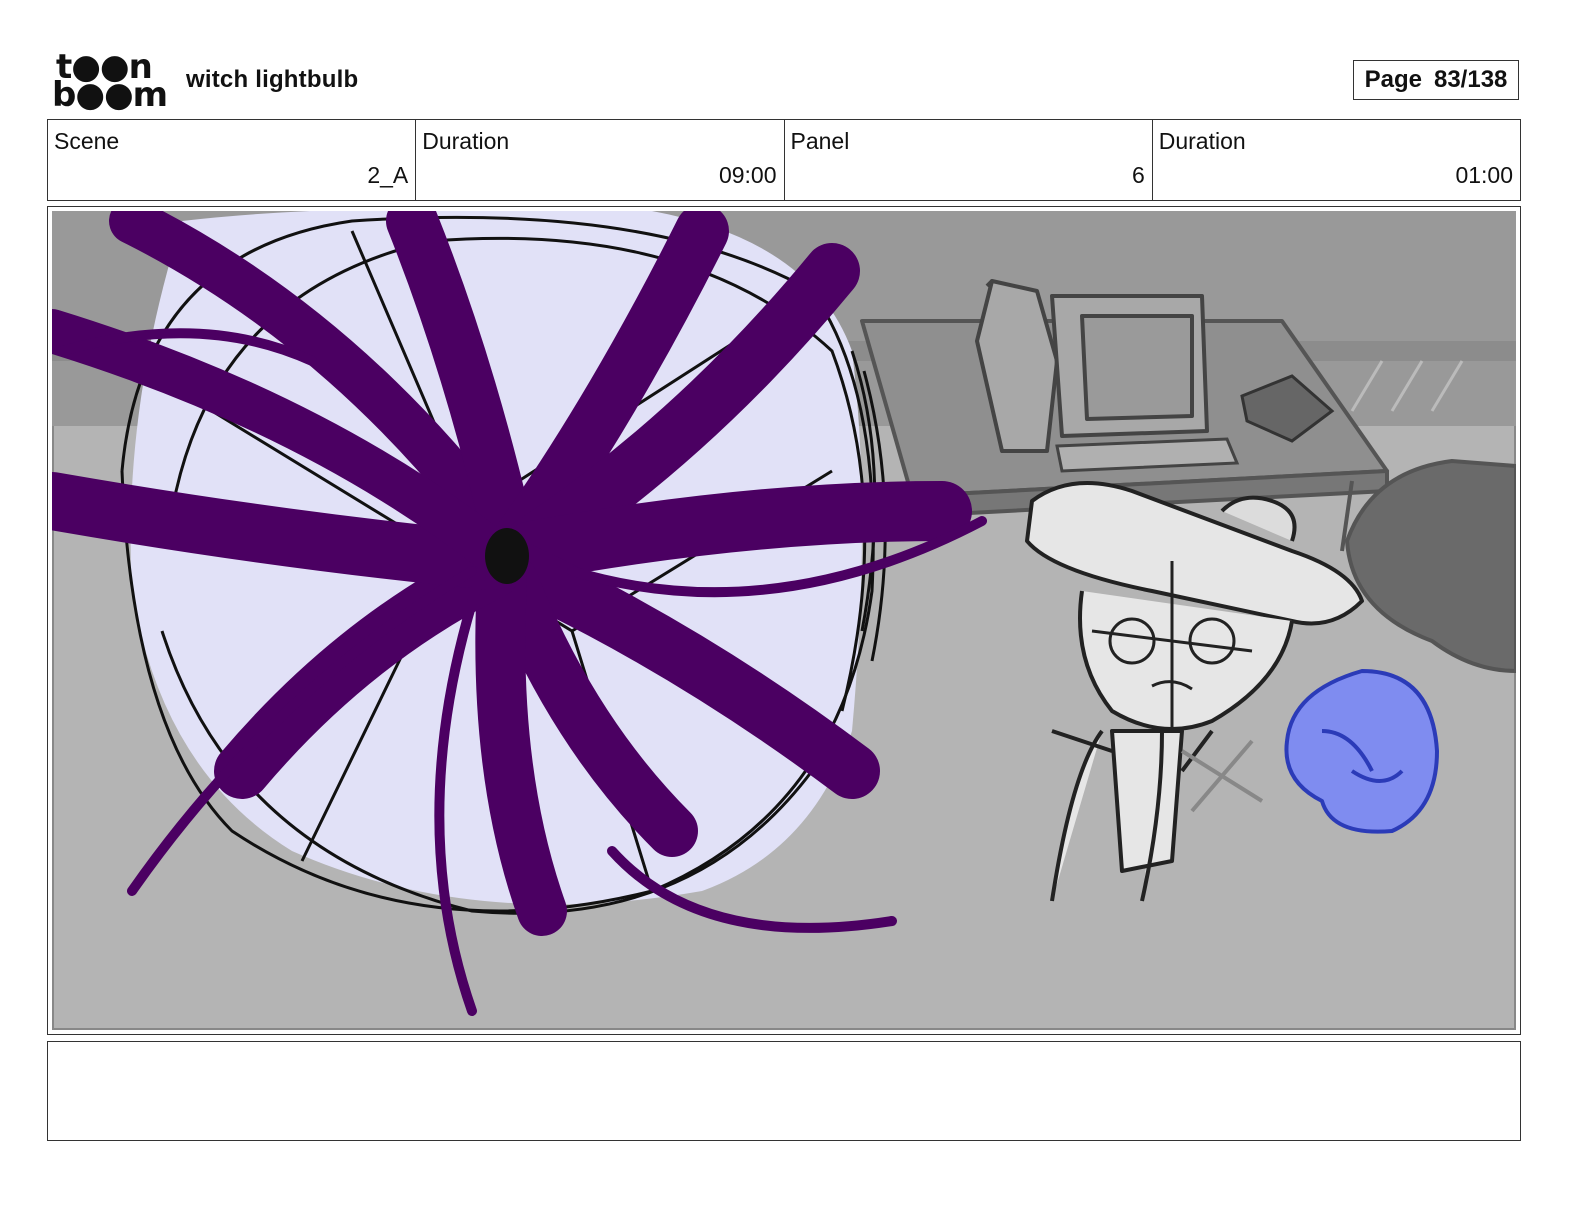 Image resolution: width=1584 pixels, height=1224 pixels. I want to click on scene-duration-value: 09:00, so click(747, 175).